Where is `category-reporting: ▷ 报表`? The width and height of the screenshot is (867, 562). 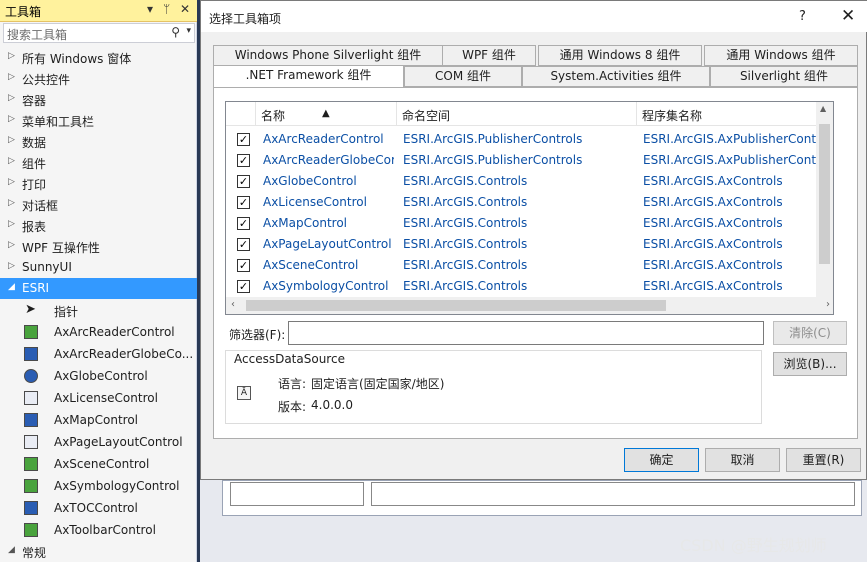
category-reporting: ▷ 报表 is located at coordinates (98, 225).